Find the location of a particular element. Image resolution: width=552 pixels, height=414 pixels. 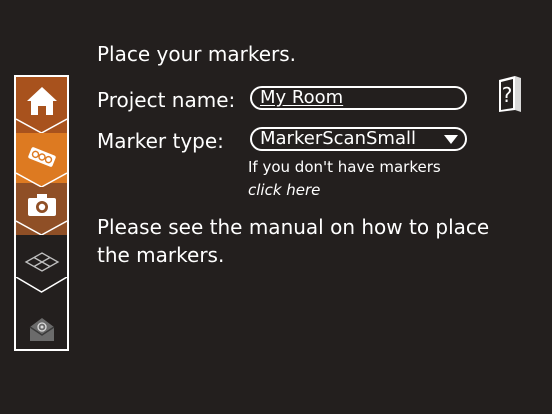

marker-type-select: MarkerScanSmall is located at coordinates (358, 139).